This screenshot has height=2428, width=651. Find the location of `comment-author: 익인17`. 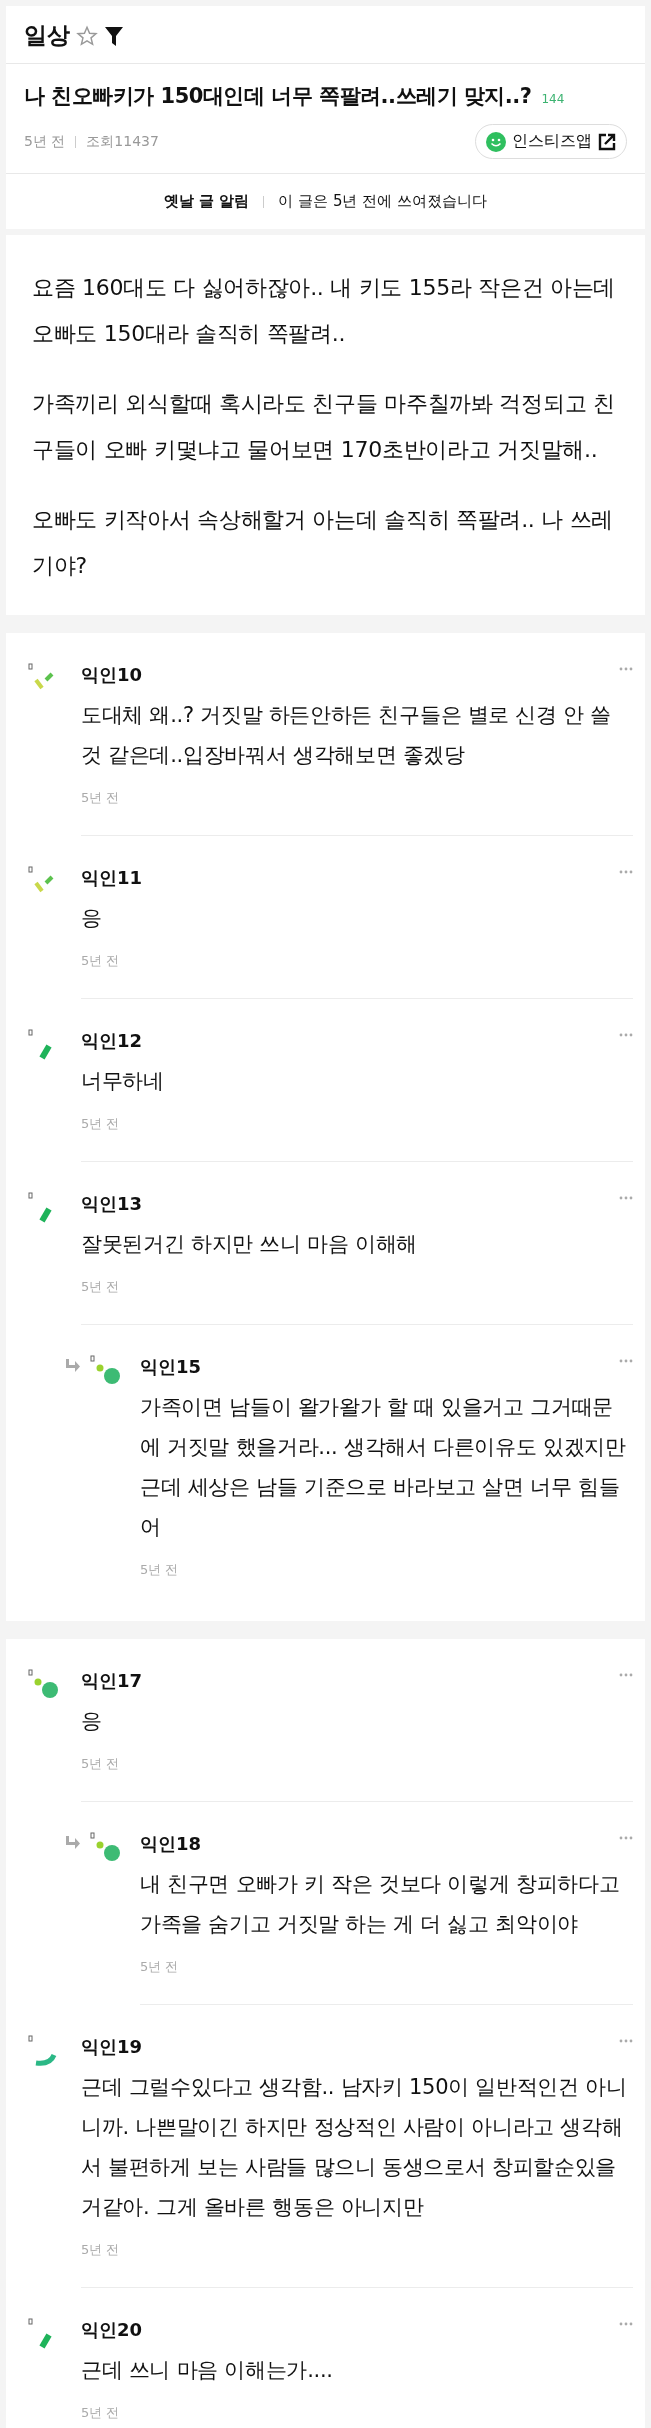

comment-author: 익인17 is located at coordinates (112, 1681).